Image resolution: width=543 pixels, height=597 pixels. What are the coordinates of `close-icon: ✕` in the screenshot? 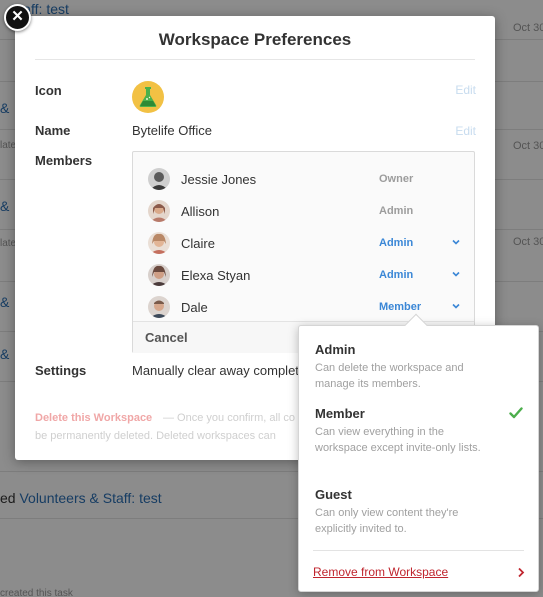 It's located at (17, 16).